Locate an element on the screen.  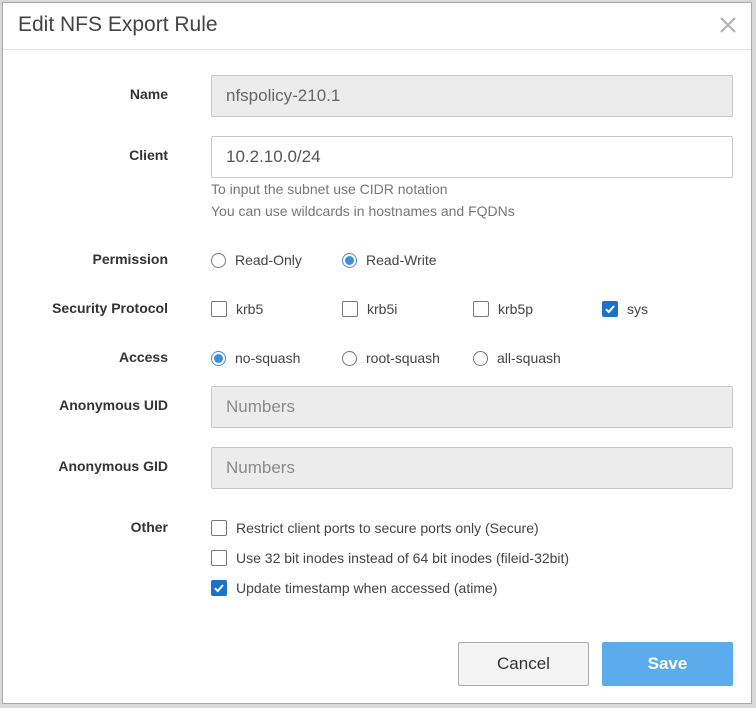
permission-read-only-radio: Read-Only is located at coordinates (256, 260).